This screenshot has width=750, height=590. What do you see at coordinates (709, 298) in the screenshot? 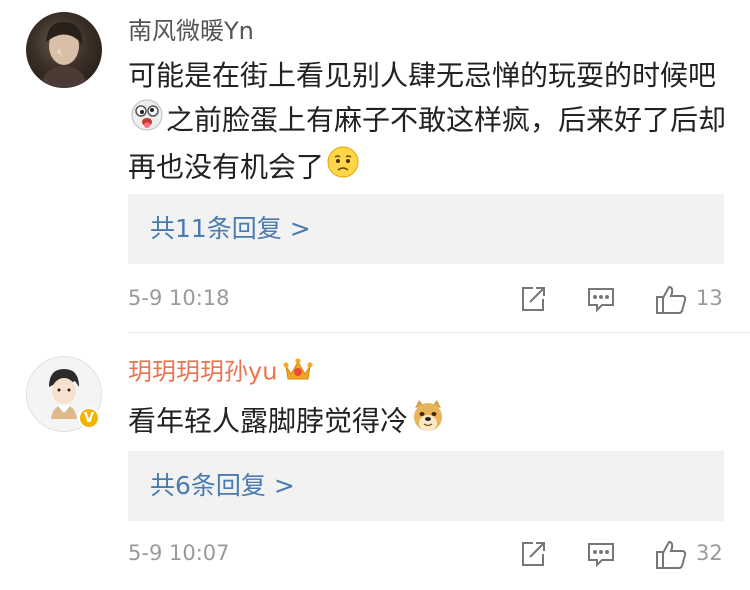
I see `like-count: 13` at bounding box center [709, 298].